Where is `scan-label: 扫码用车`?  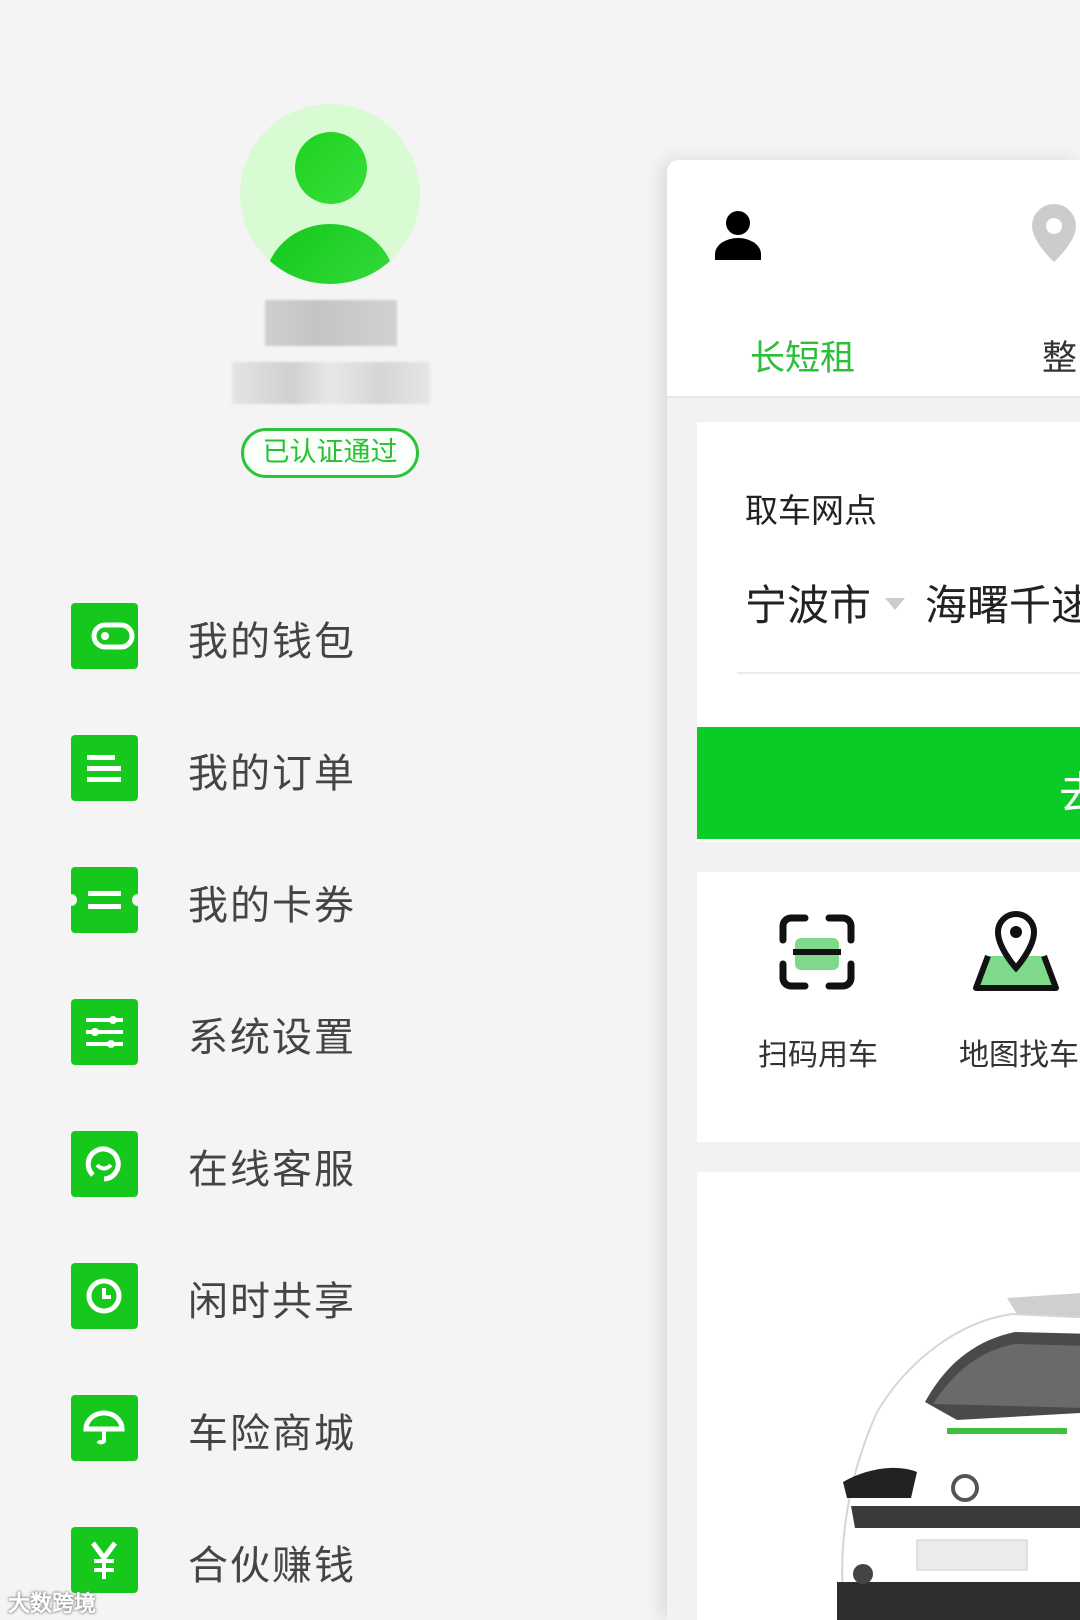 scan-label: 扫码用车 is located at coordinates (818, 1052).